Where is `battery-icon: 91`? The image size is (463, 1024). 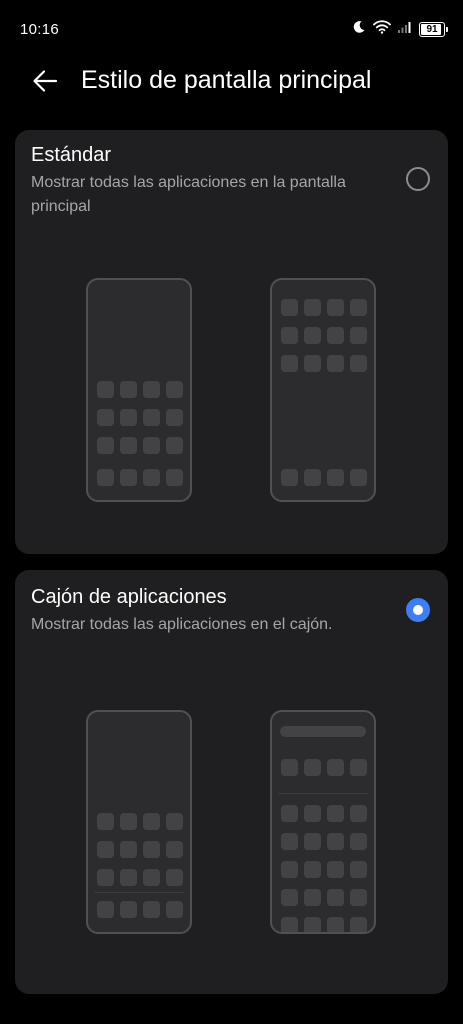 battery-icon: 91 is located at coordinates (433, 29).